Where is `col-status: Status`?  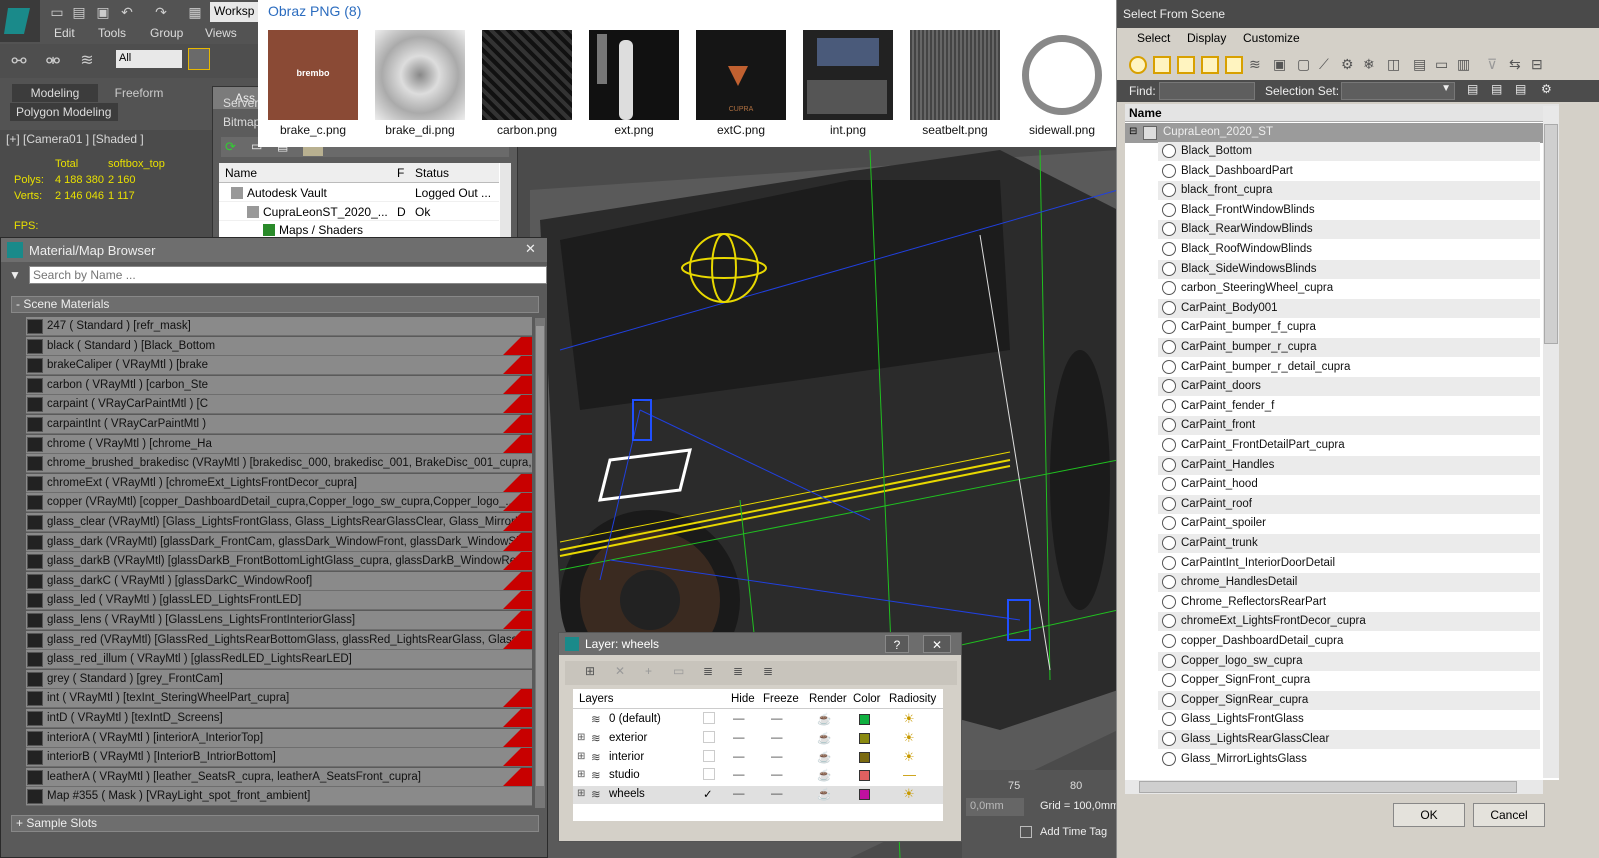
col-status: Status is located at coordinates (432, 173).